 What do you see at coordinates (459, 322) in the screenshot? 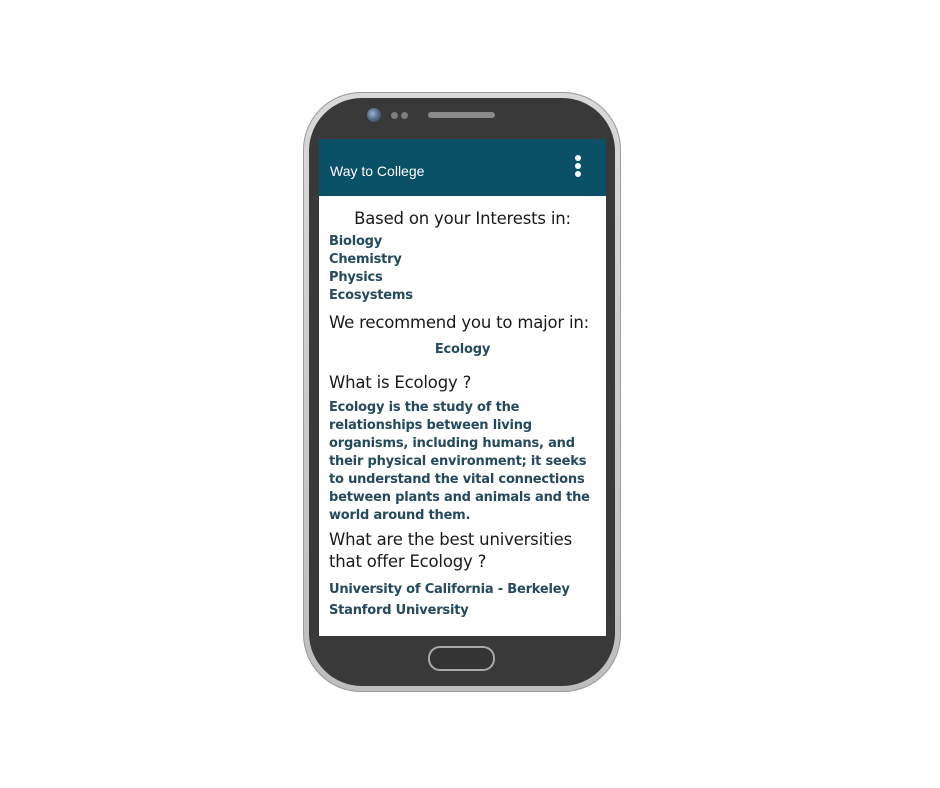
I see `recommend-heading: We recommend you to major in:` at bounding box center [459, 322].